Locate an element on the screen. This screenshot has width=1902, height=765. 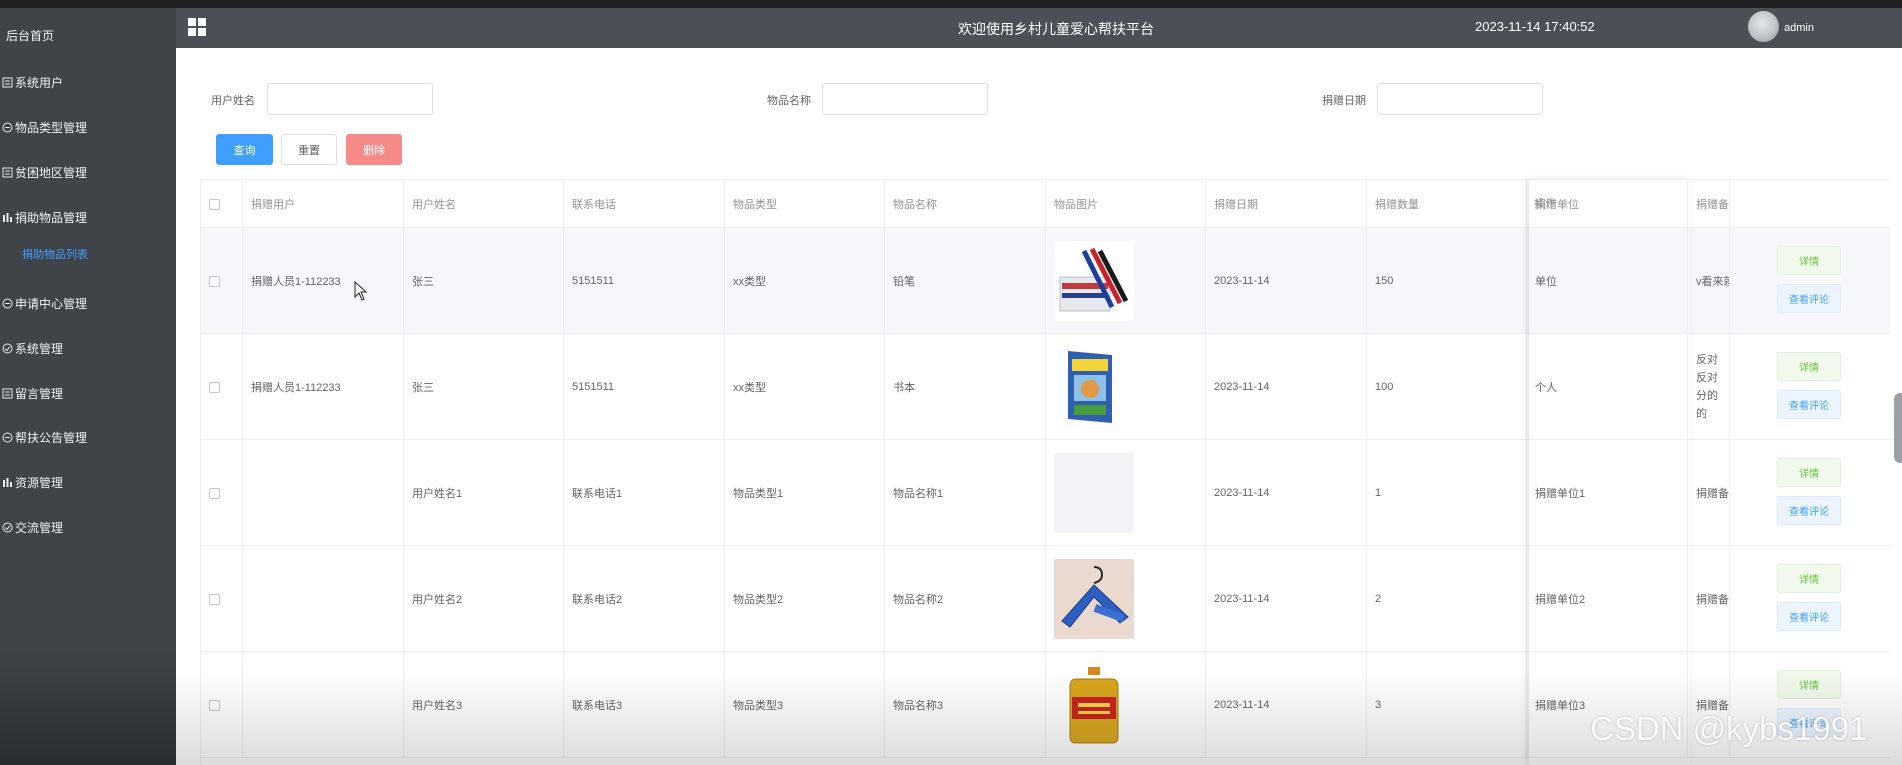
item-image-pens is located at coordinates (1094, 281).